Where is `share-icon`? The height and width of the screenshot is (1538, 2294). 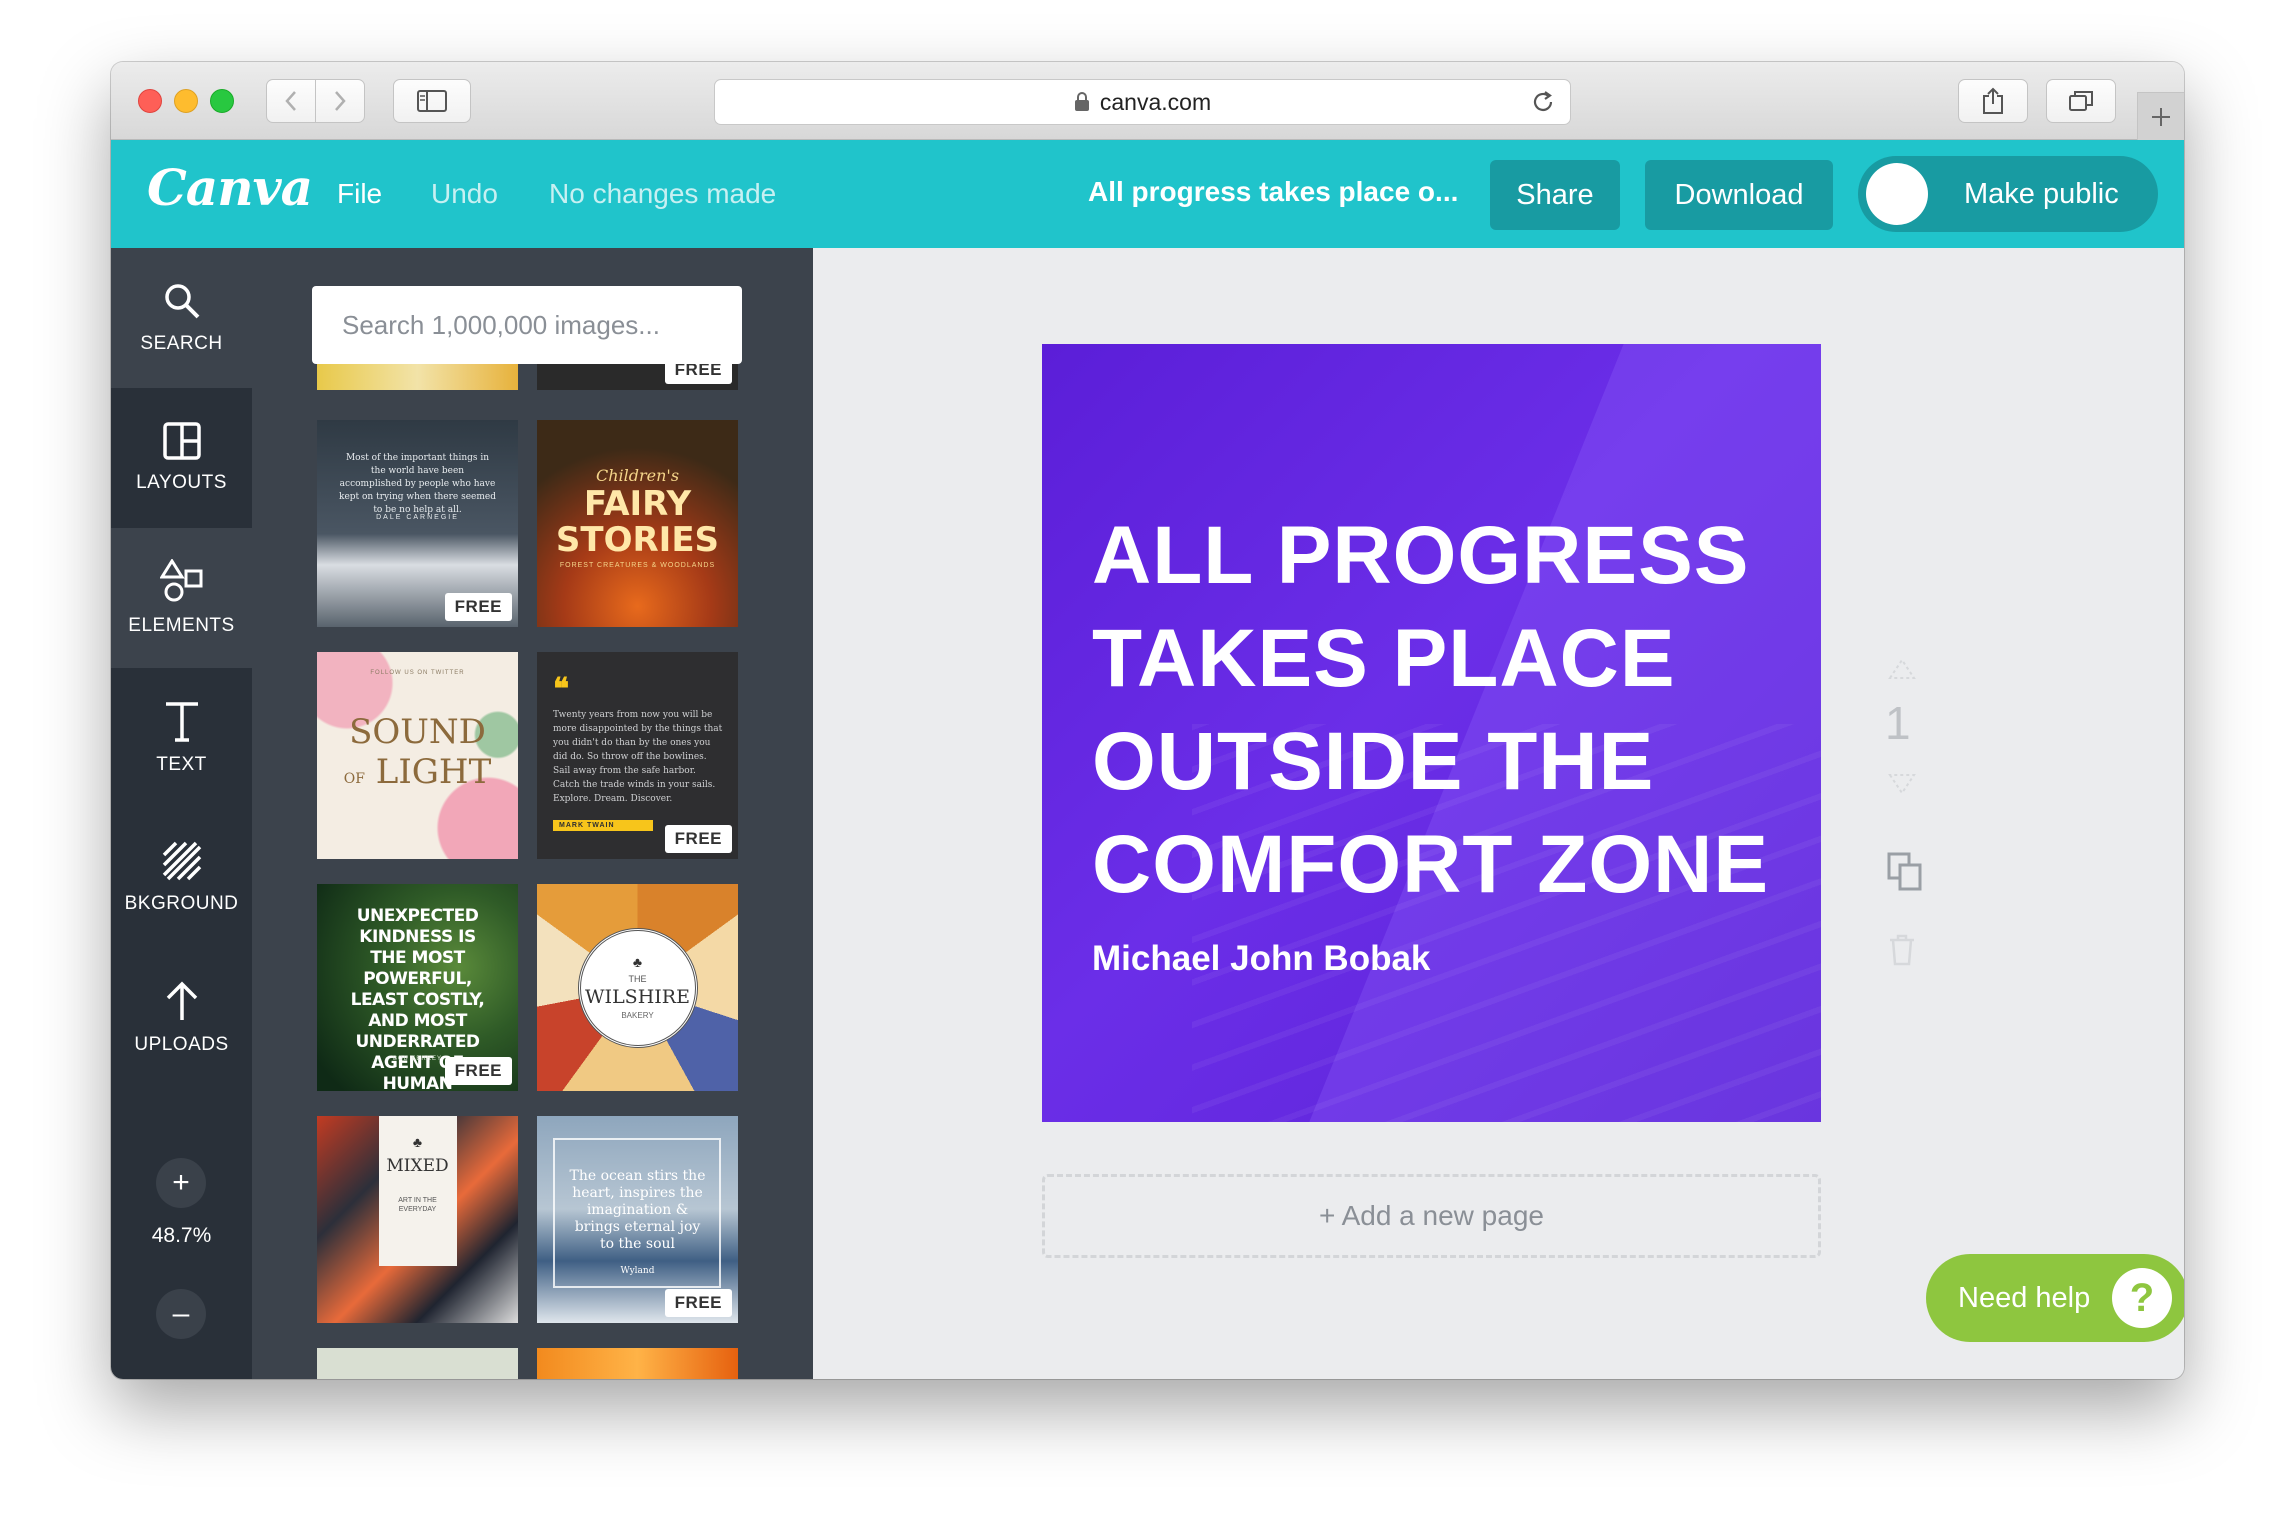 share-icon is located at coordinates (1993, 100).